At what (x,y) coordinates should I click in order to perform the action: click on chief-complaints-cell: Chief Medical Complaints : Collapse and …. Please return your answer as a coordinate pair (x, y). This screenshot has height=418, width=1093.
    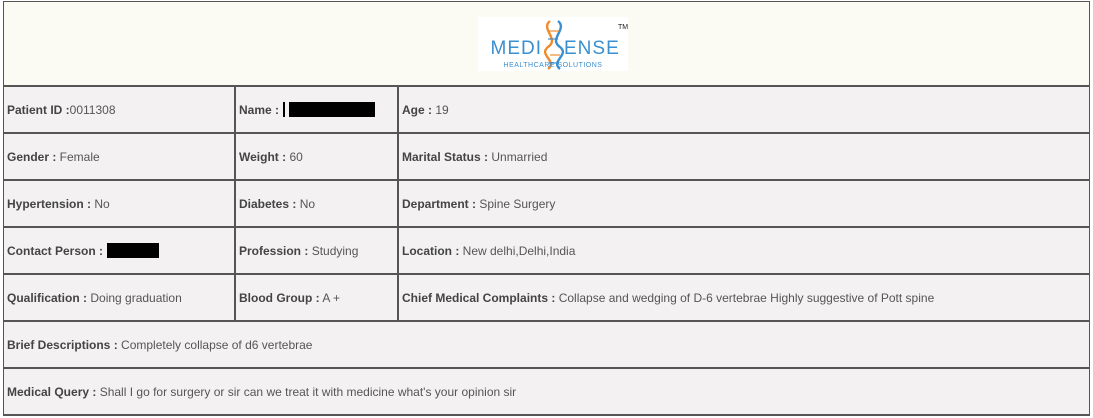
    Looking at the image, I should click on (744, 297).